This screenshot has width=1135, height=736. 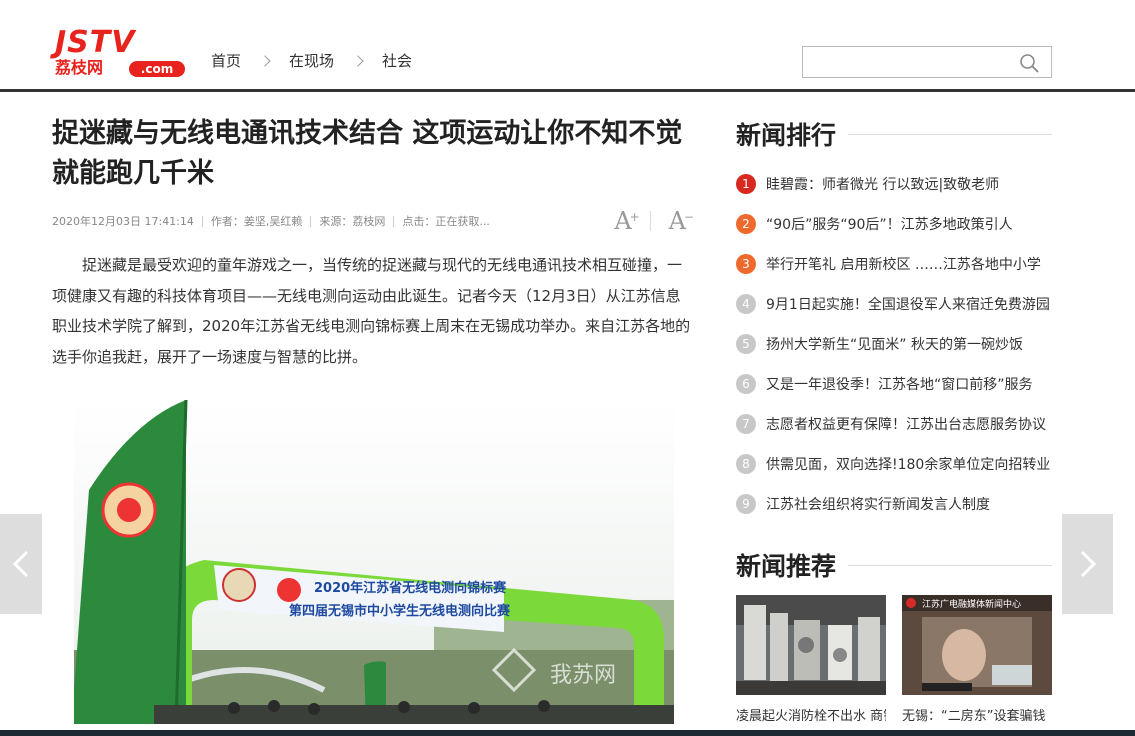 I want to click on ranking-item: 9 江苏社会组织将实行新闻发言人制度, so click(x=894, y=504).